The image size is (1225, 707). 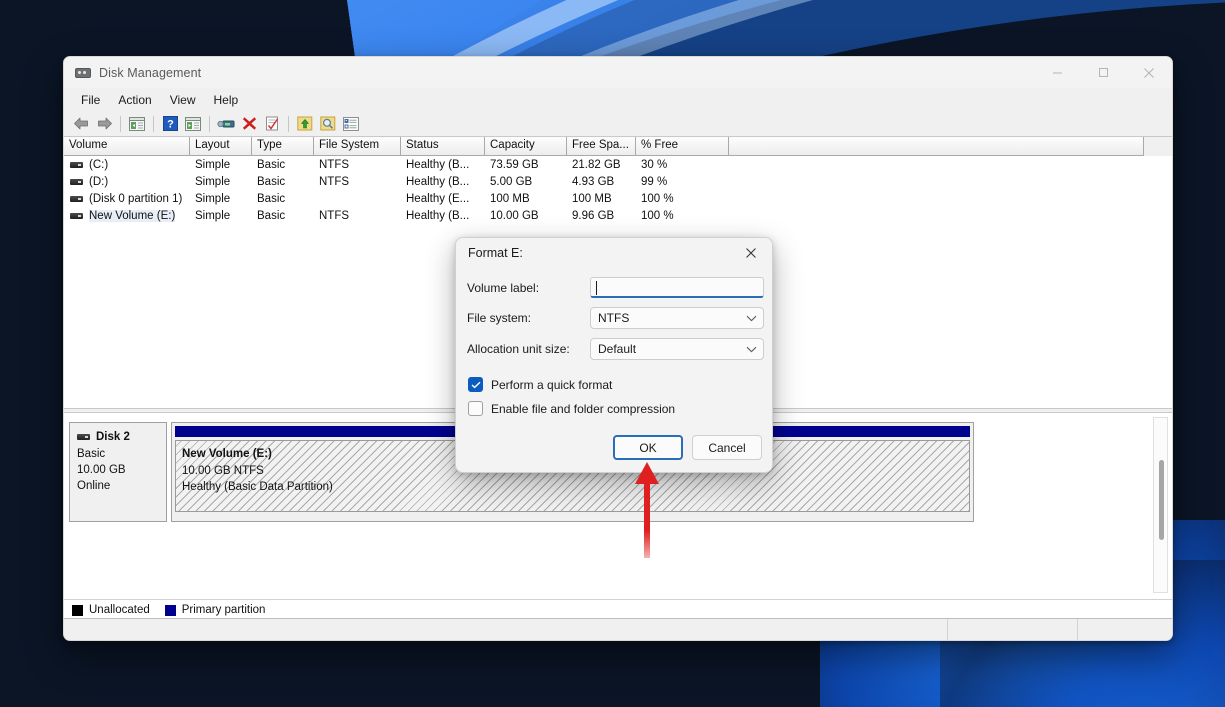 I want to click on list-view-icon, so click(x=351, y=123).